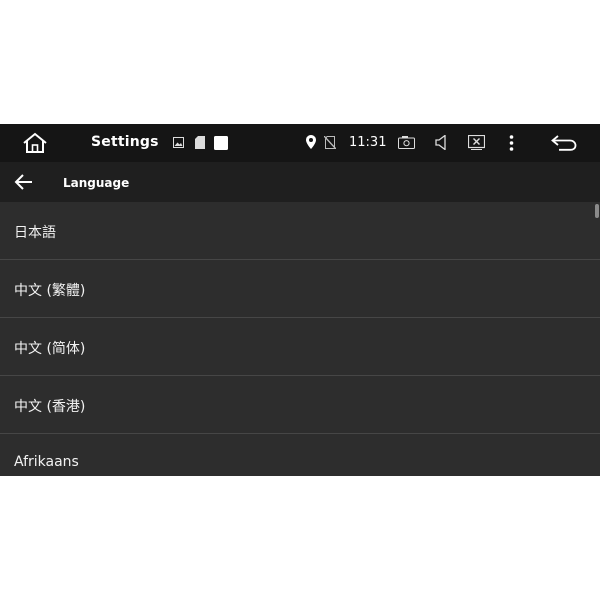 This screenshot has height=600, width=600. What do you see at coordinates (200, 142) in the screenshot?
I see `sd-card-icon` at bounding box center [200, 142].